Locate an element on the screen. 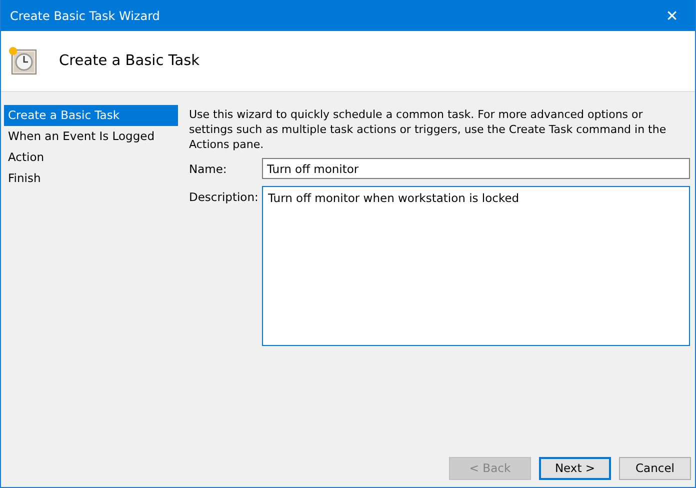  wizard-button: Next > is located at coordinates (575, 468).